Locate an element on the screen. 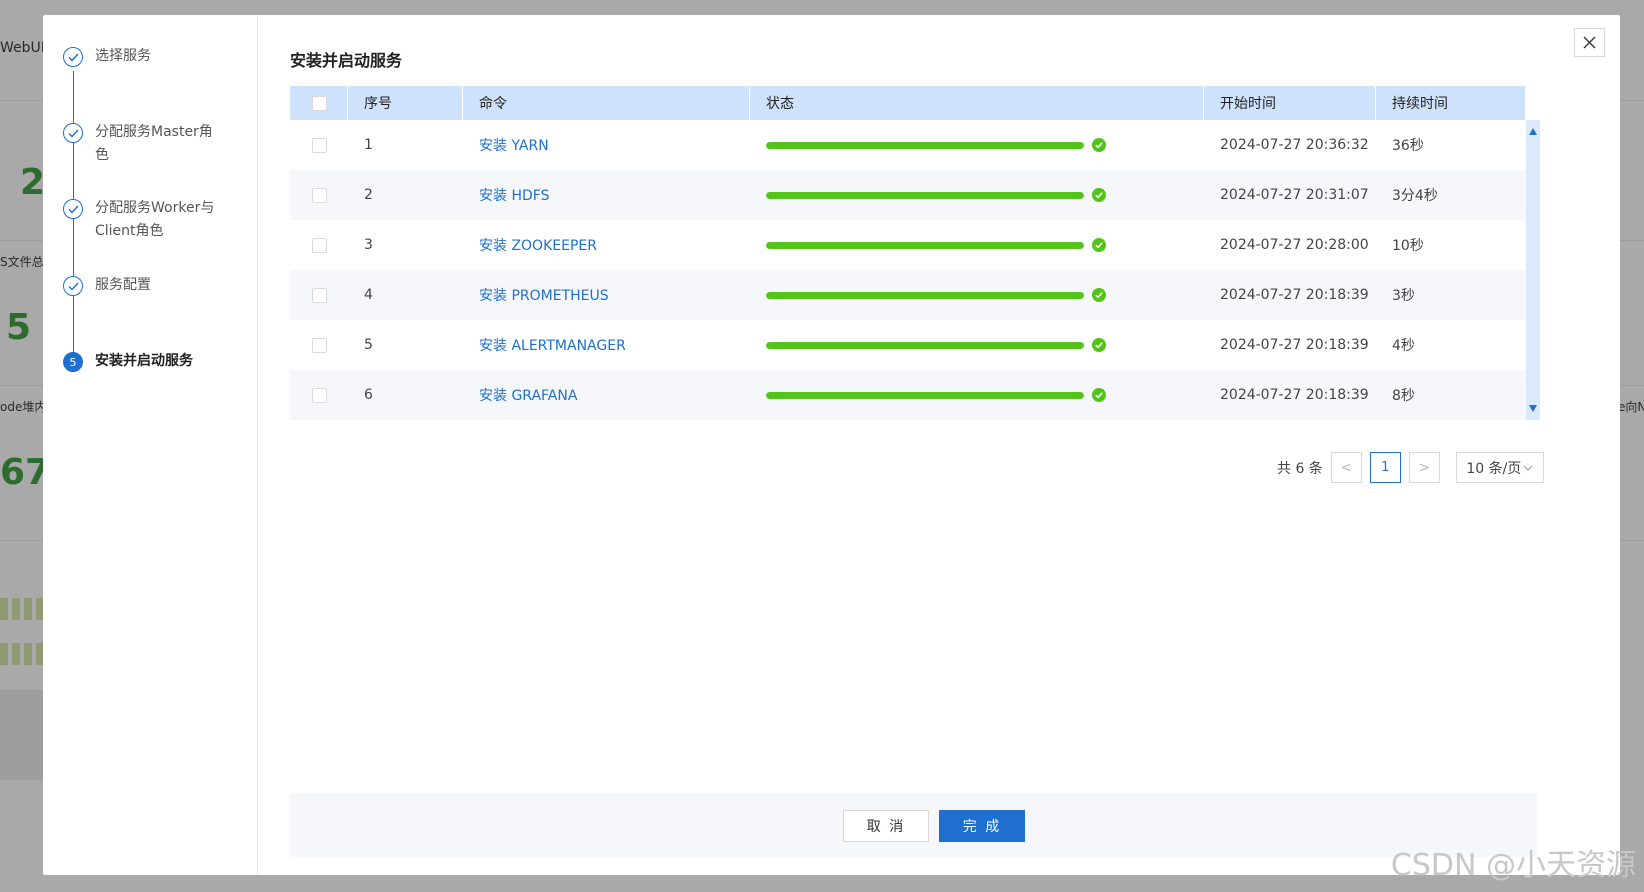  bg-number: 5 is located at coordinates (19, 327).